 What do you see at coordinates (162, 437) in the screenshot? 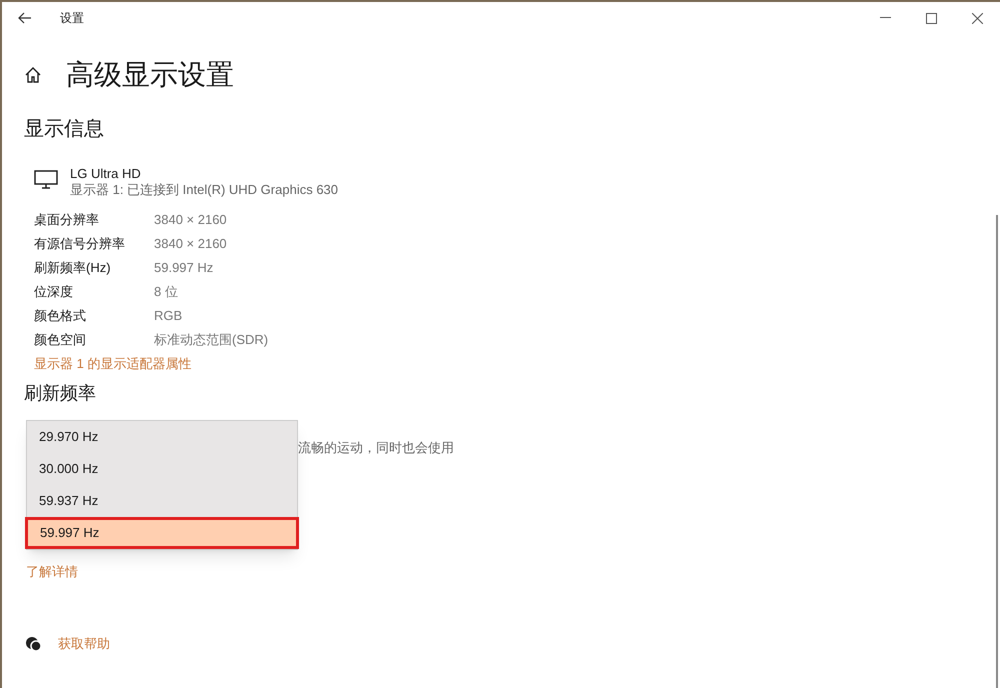
I see `dropdown-option: 29.970 Hz` at bounding box center [162, 437].